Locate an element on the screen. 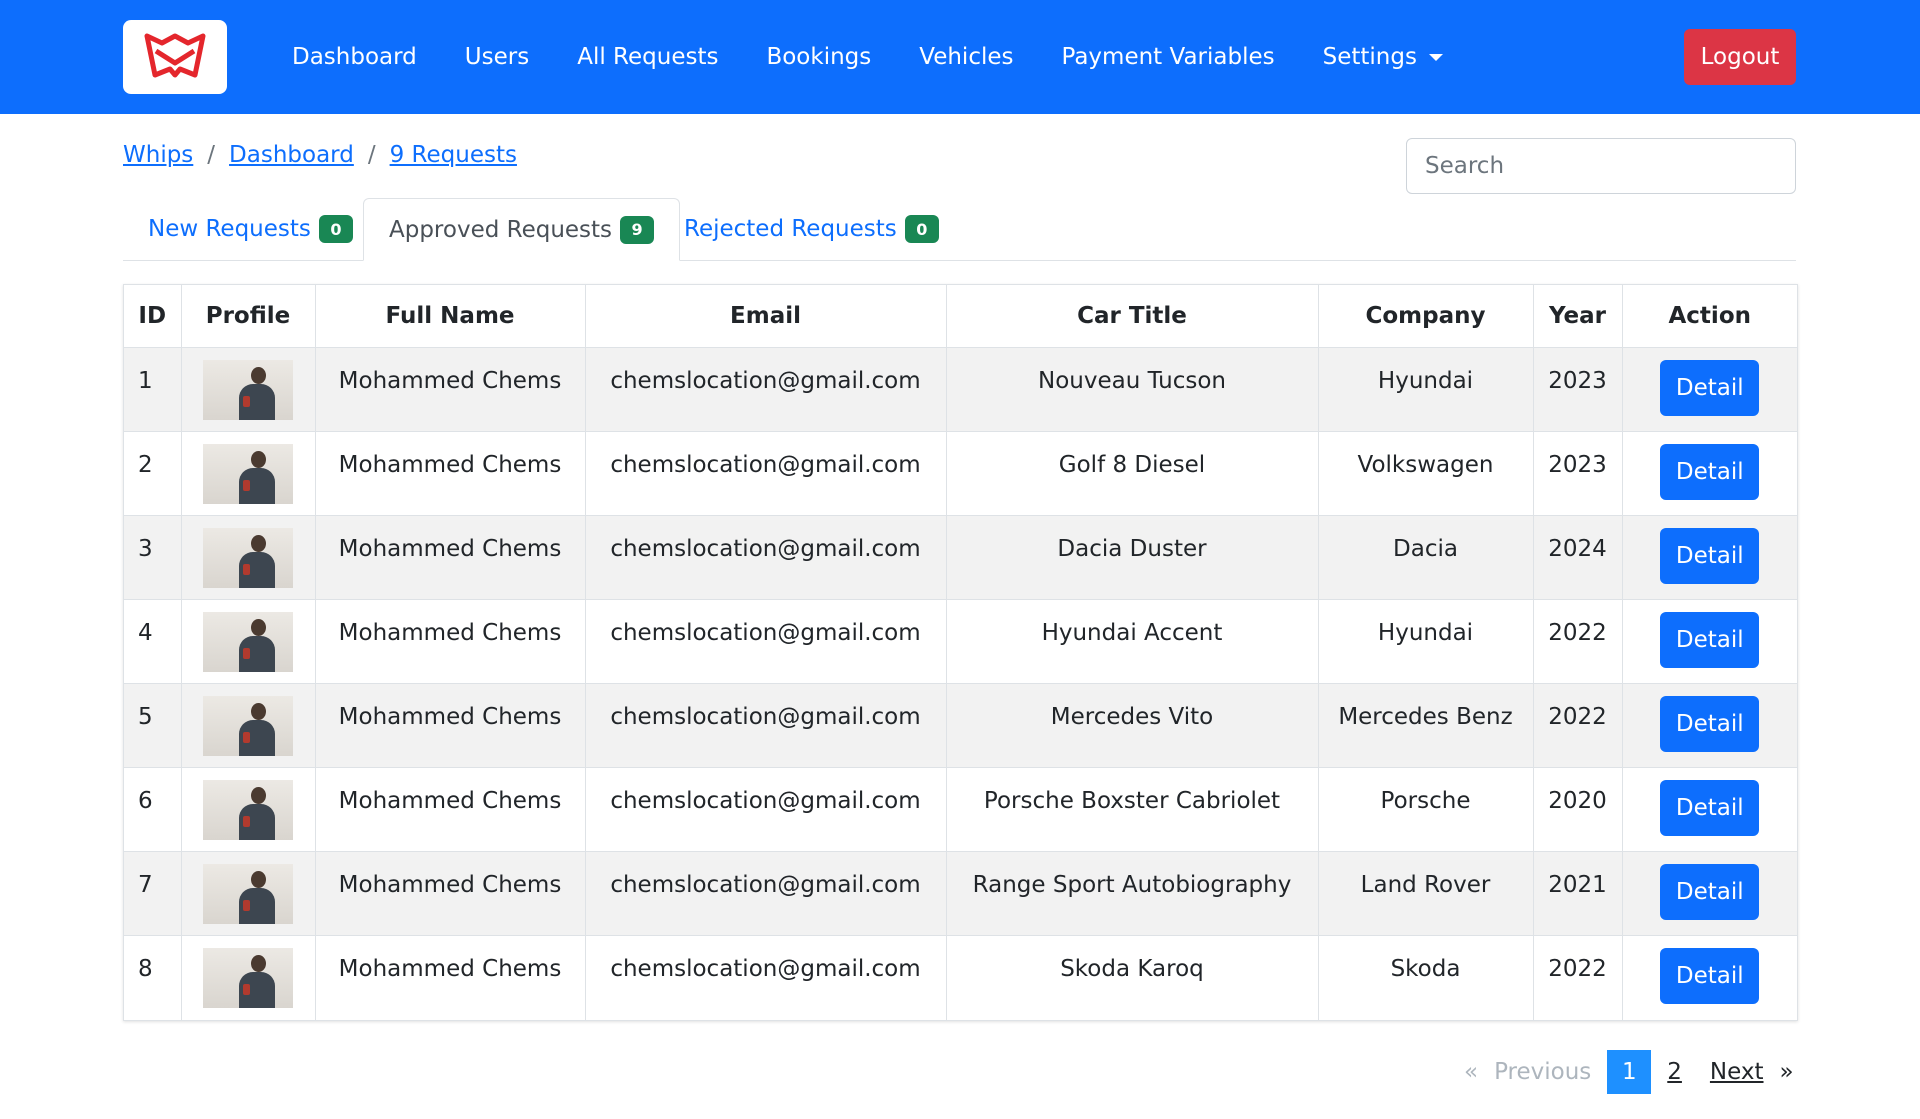 This screenshot has width=1920, height=1119. cell-car-title: Dacia Duster is located at coordinates (1132, 557).